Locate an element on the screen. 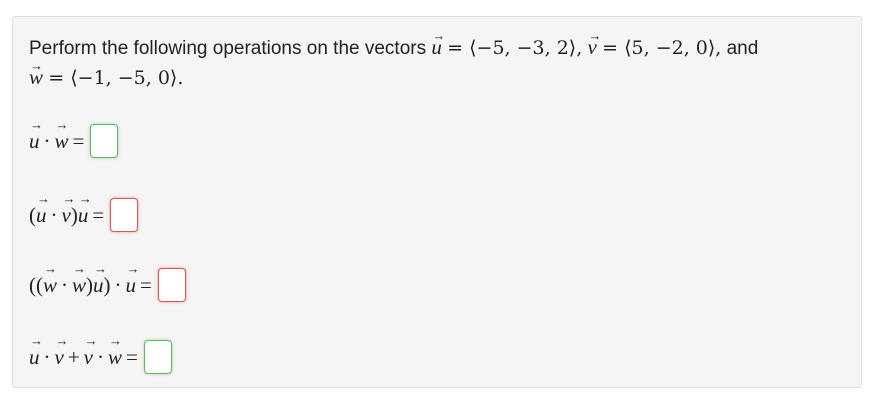 This screenshot has width=887, height=412. q2-vector-v: v is located at coordinates (69, 209).